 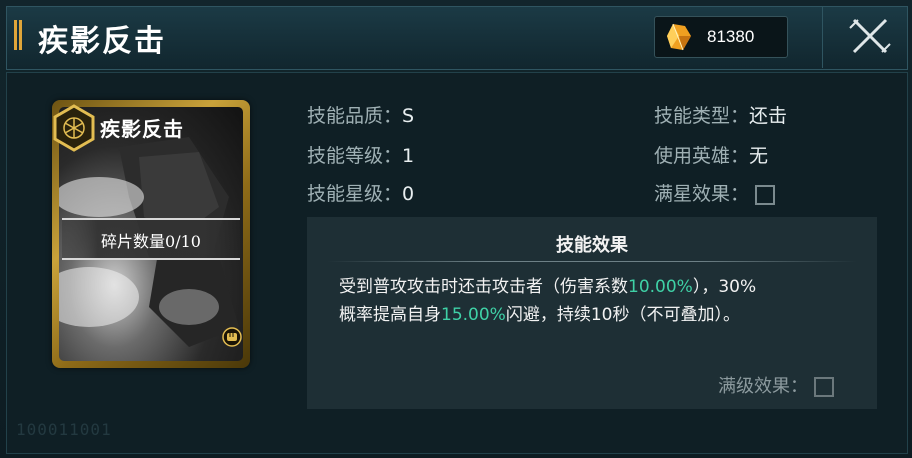 What do you see at coordinates (768, 116) in the screenshot?
I see `skill-type-value: 还击` at bounding box center [768, 116].